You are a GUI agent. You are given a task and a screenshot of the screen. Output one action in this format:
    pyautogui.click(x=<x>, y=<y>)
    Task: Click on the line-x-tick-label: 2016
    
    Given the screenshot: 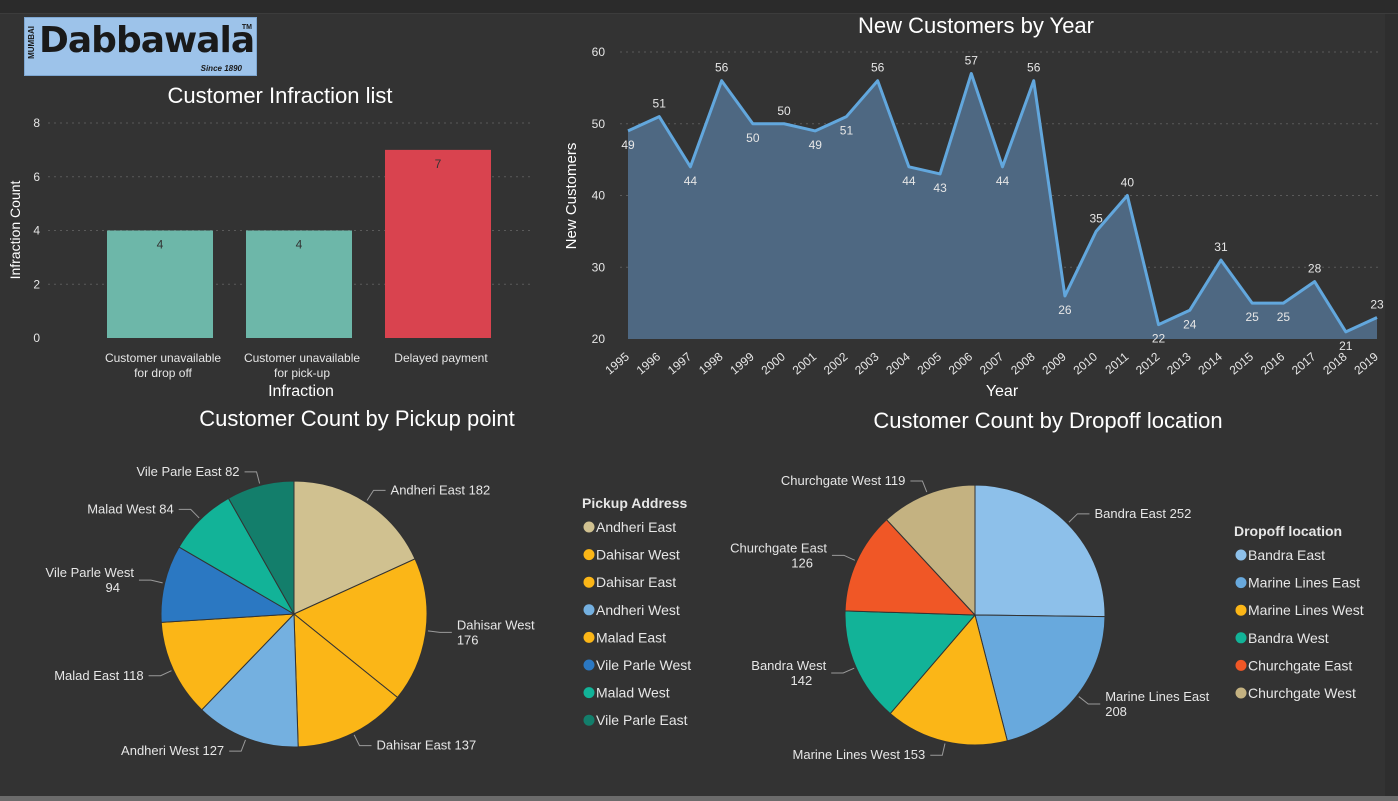 What is the action you would take?
    pyautogui.click(x=1273, y=363)
    